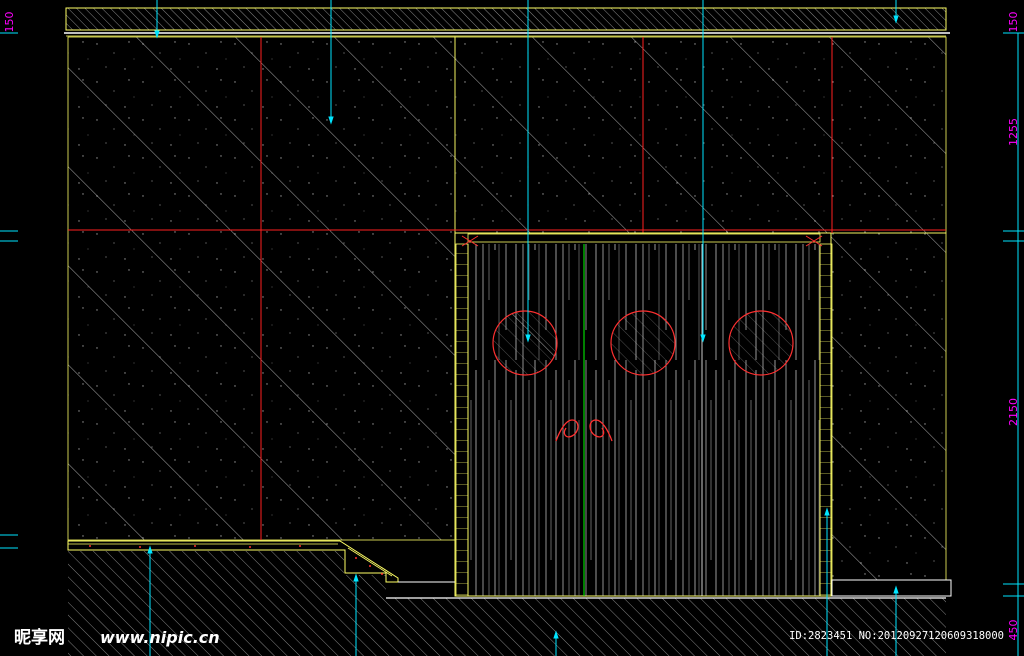 The height and width of the screenshot is (656, 1024). Describe the element at coordinates (896, 636) in the screenshot. I see `watermark-id: ID:2823451 NO:20120927120609318000` at that location.